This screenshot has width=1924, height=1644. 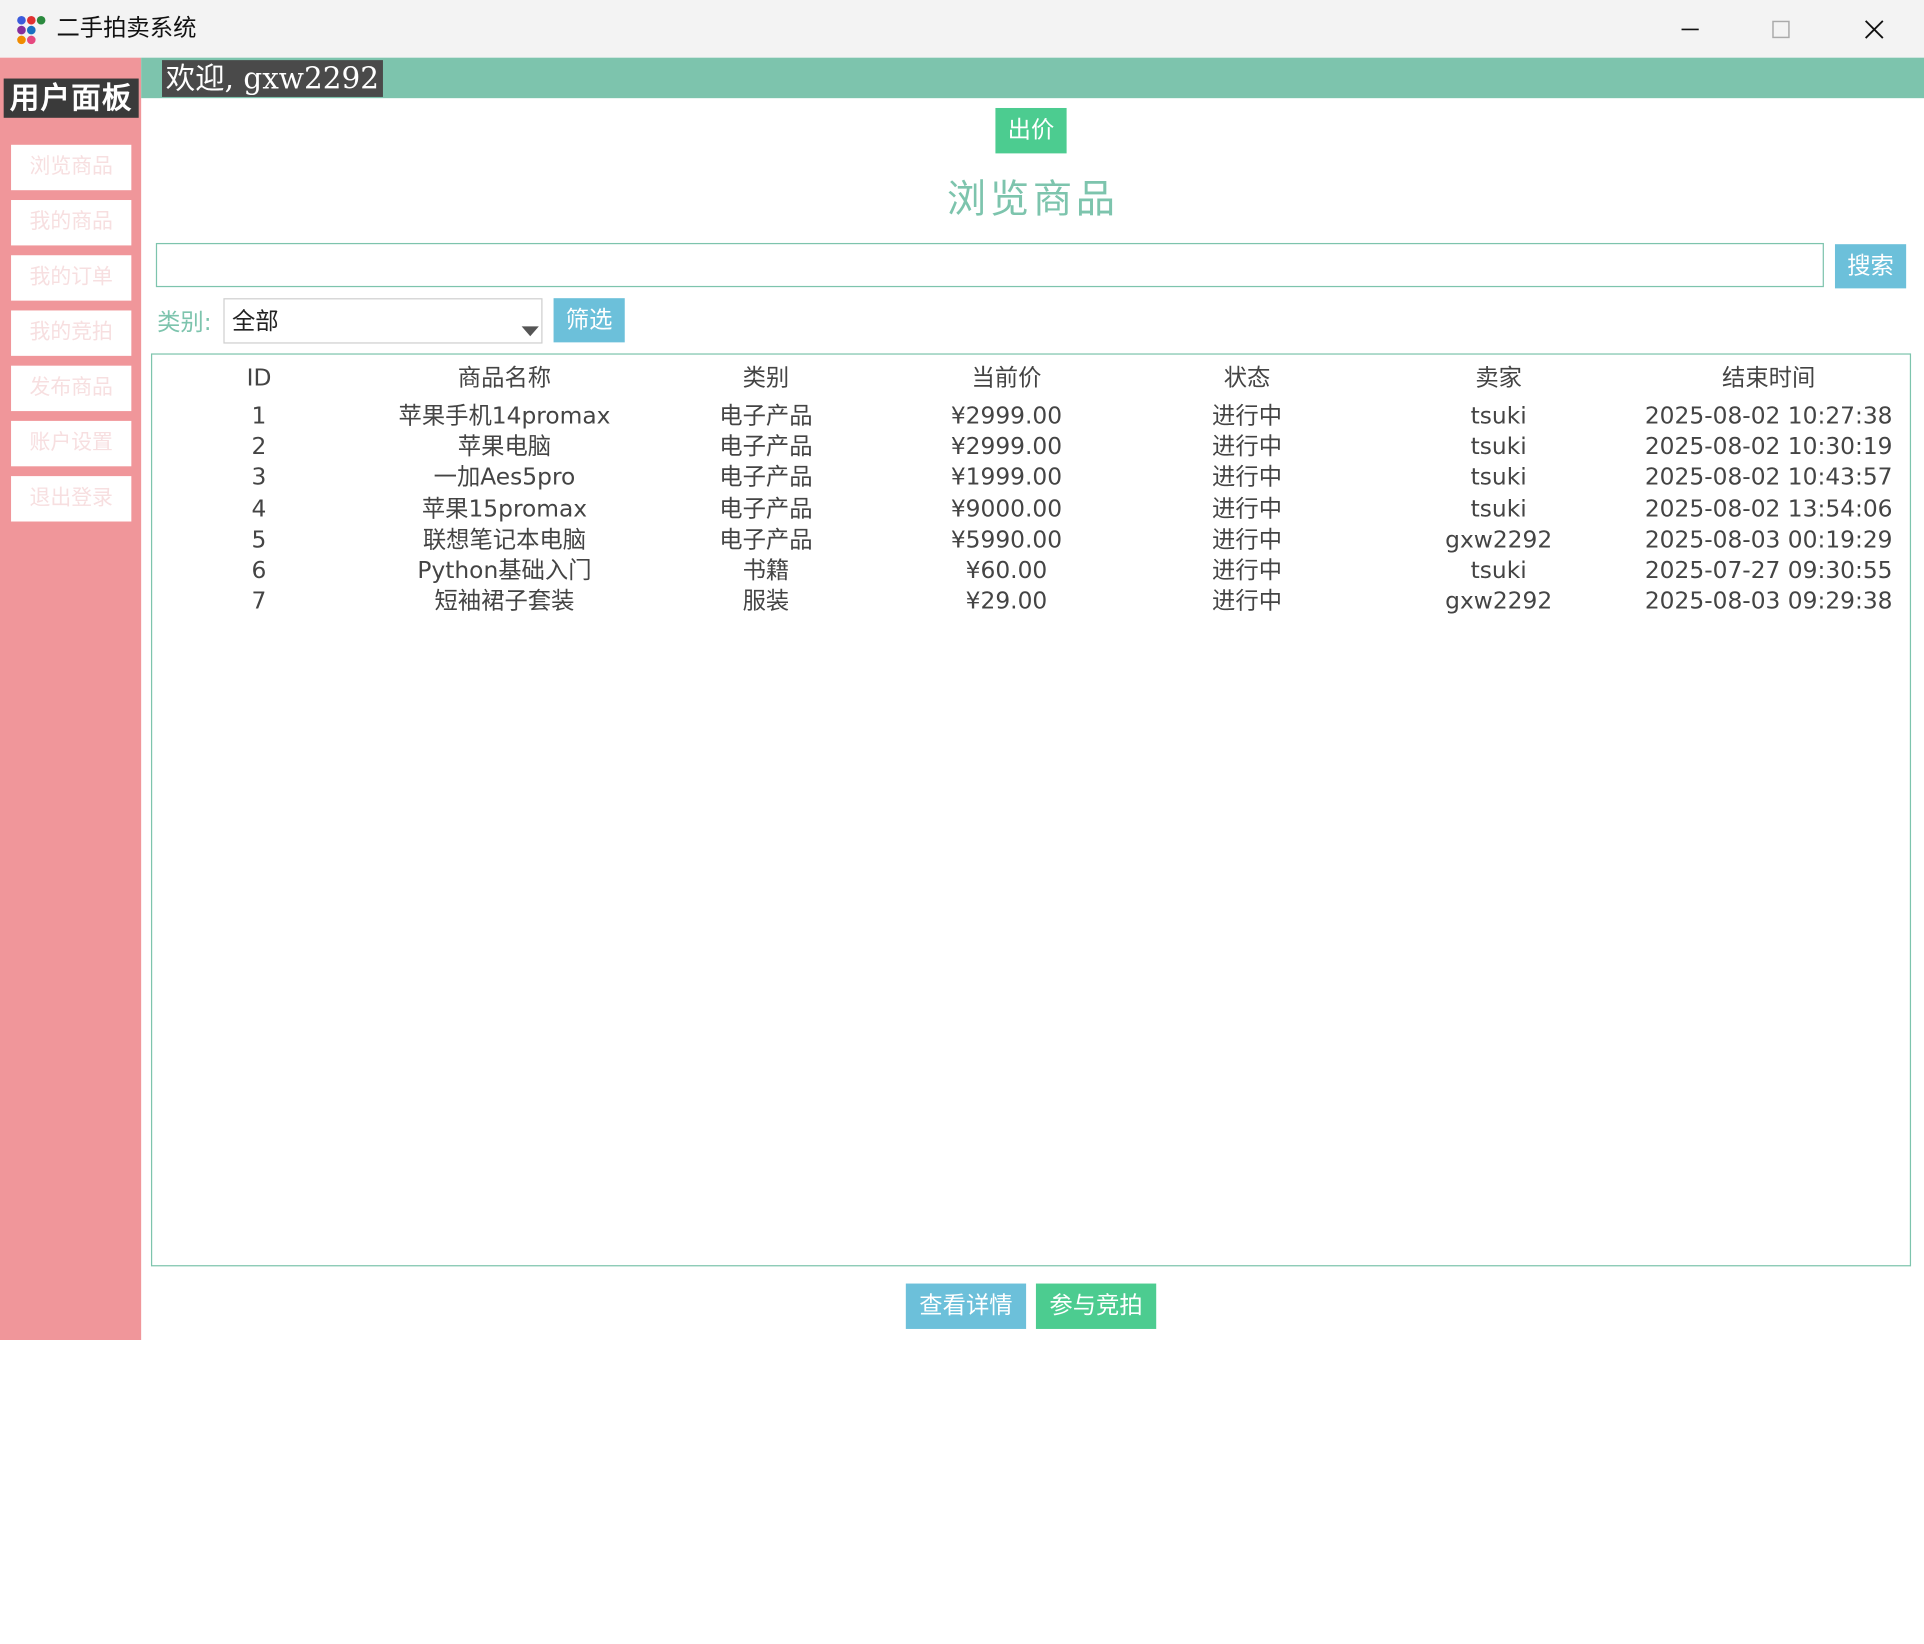 I want to click on sidebar-item-my-bids: 我的竞拍, so click(x=71, y=333).